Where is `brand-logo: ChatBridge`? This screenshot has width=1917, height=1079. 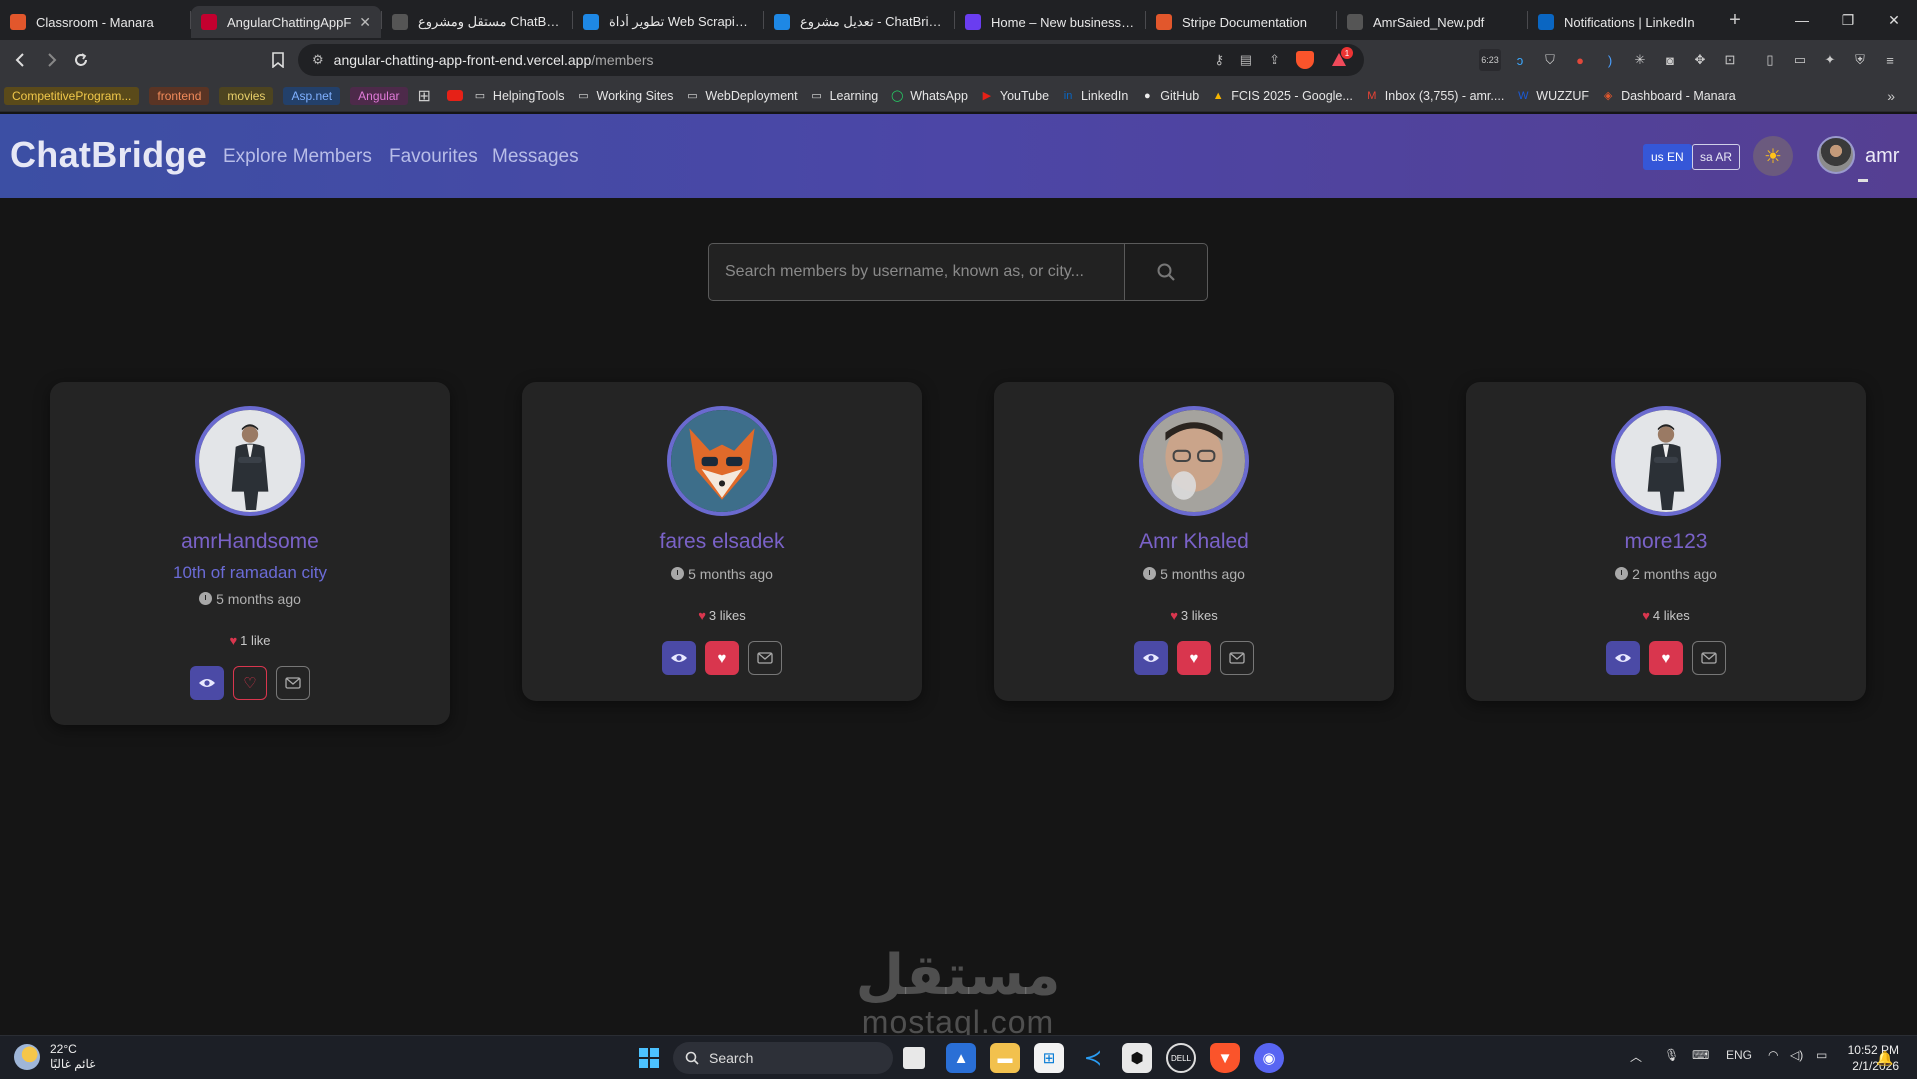
brand-logo: ChatBridge is located at coordinates (108, 155).